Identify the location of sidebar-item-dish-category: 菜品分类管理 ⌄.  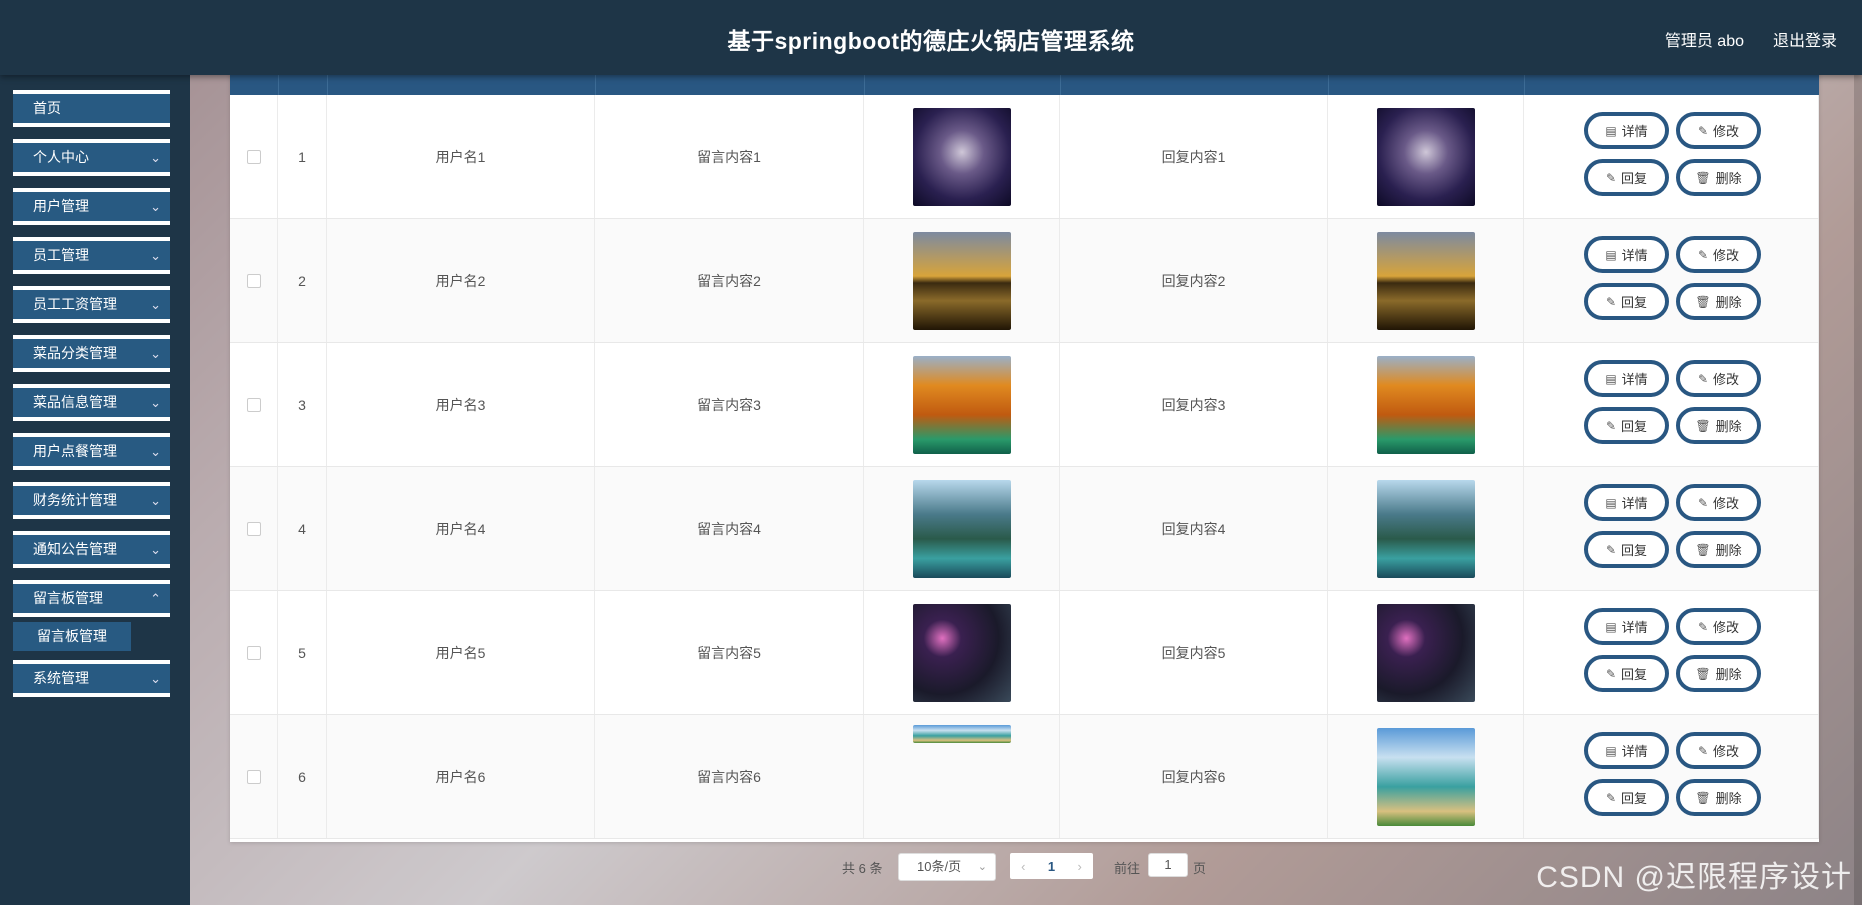
(91, 353).